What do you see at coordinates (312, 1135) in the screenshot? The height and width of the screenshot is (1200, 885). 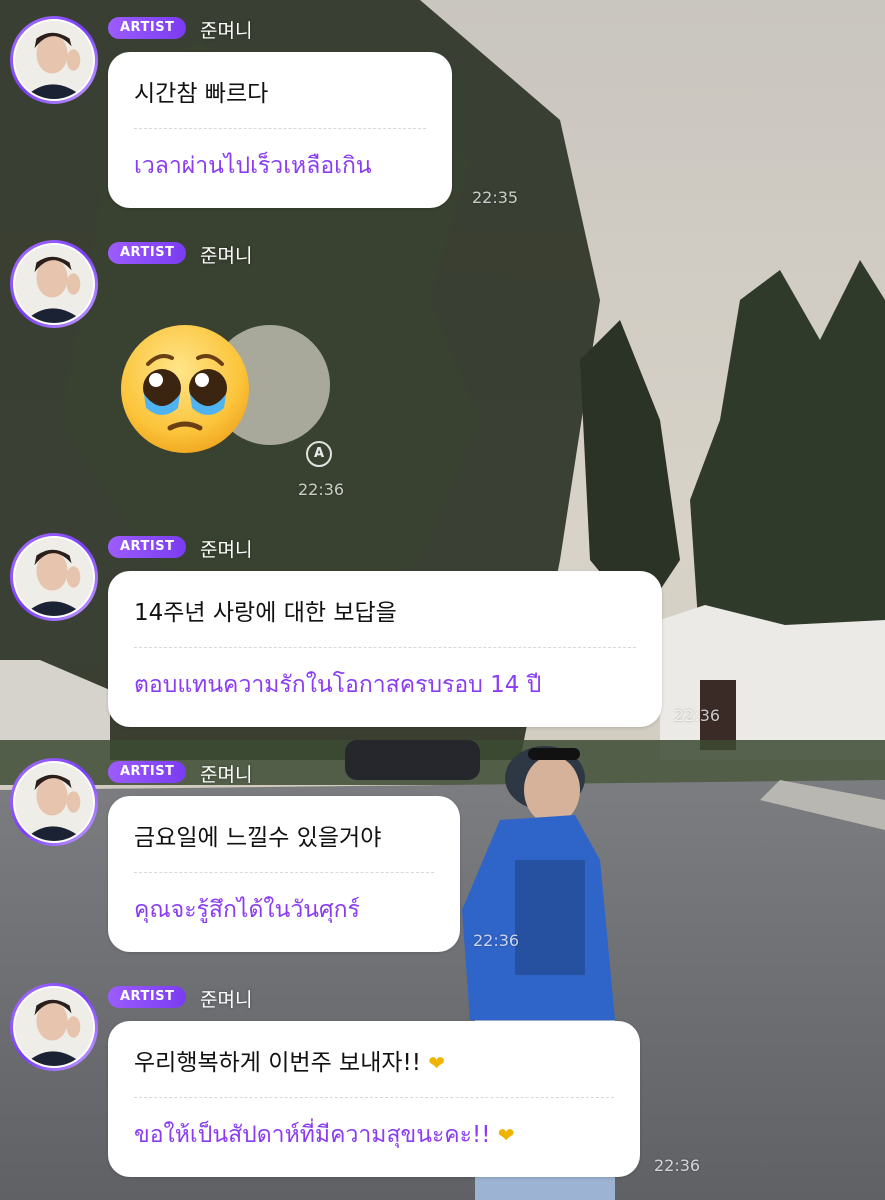 I see `translated-text: ขอให้เป็นสัปดาห์ที่มีความสุขนะคะ!!` at bounding box center [312, 1135].